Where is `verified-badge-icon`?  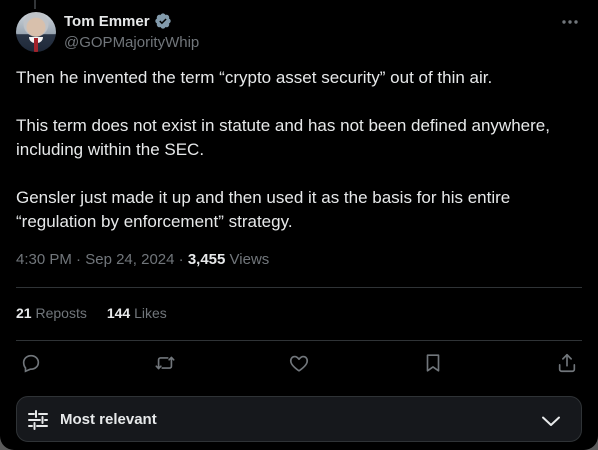 verified-badge-icon is located at coordinates (163, 21).